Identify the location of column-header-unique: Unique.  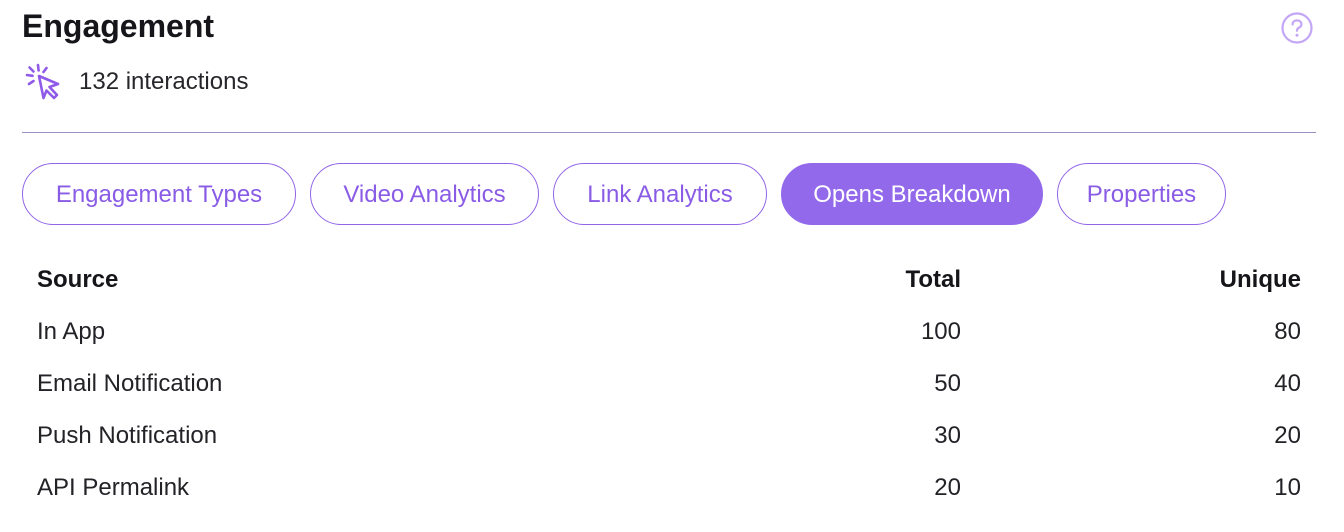
(1260, 279).